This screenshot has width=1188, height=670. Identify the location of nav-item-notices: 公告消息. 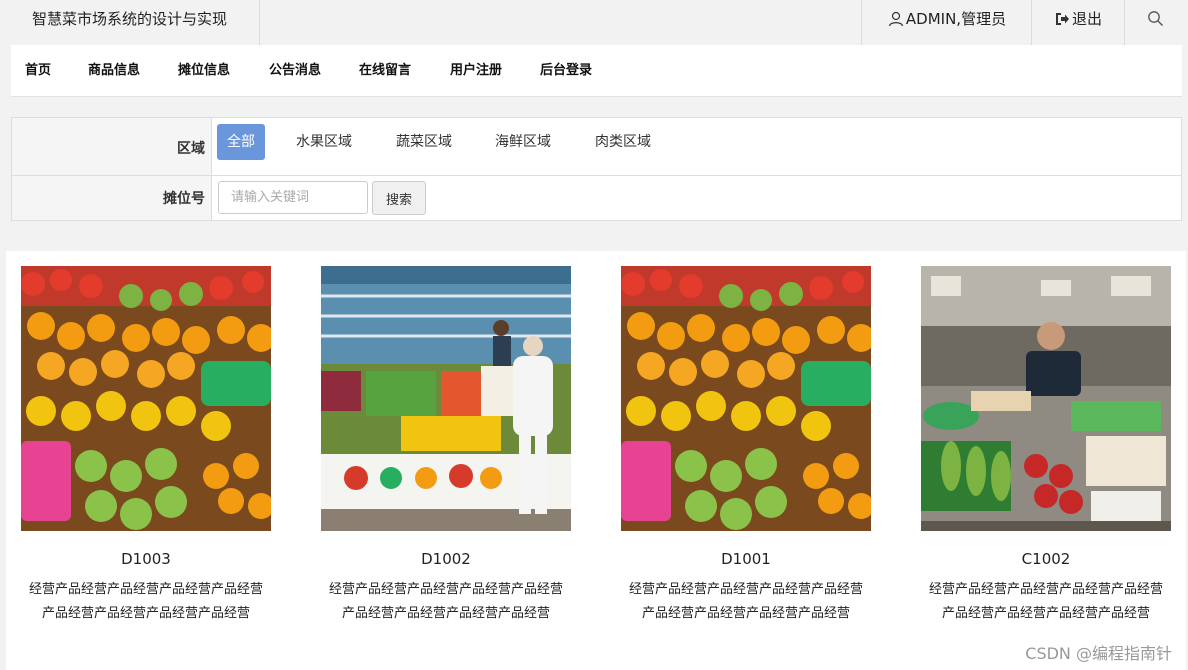
(295, 71).